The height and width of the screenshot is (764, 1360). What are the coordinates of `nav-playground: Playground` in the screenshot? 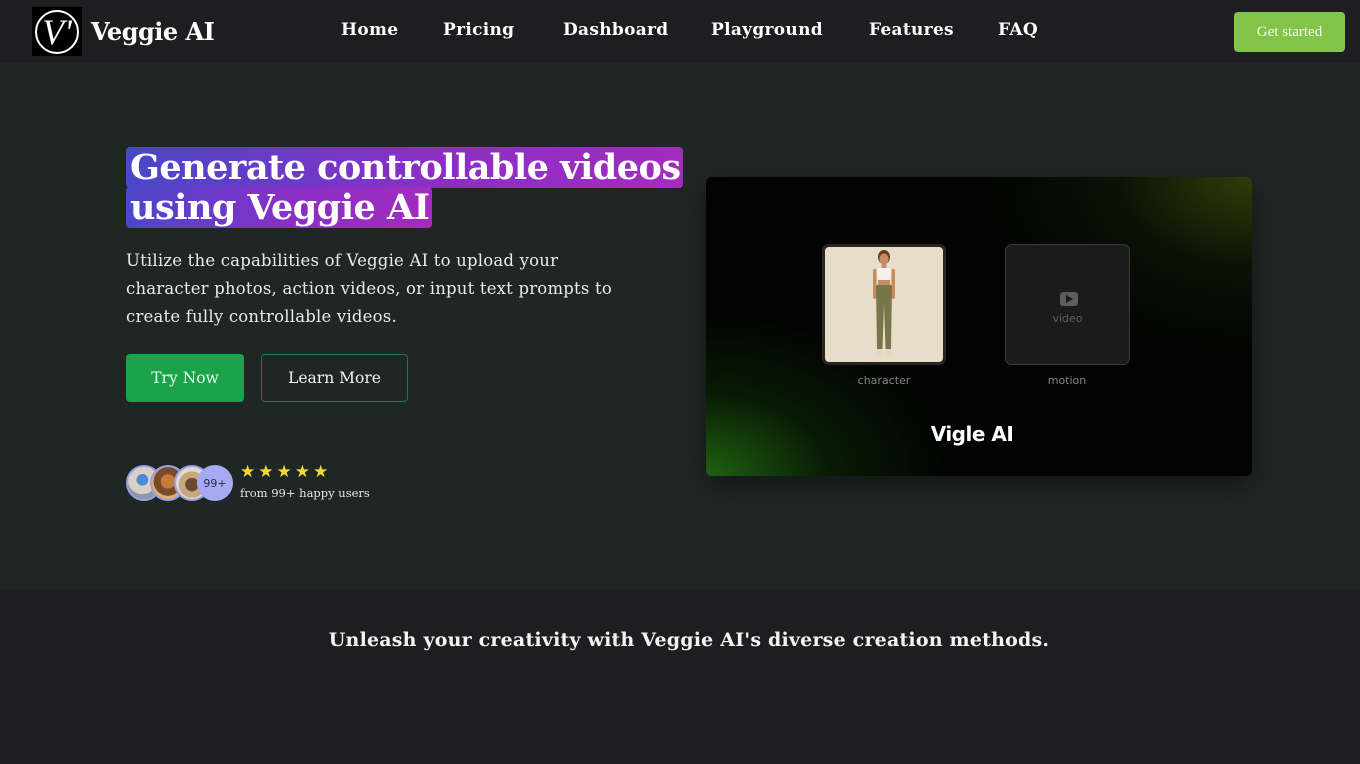 It's located at (767, 30).